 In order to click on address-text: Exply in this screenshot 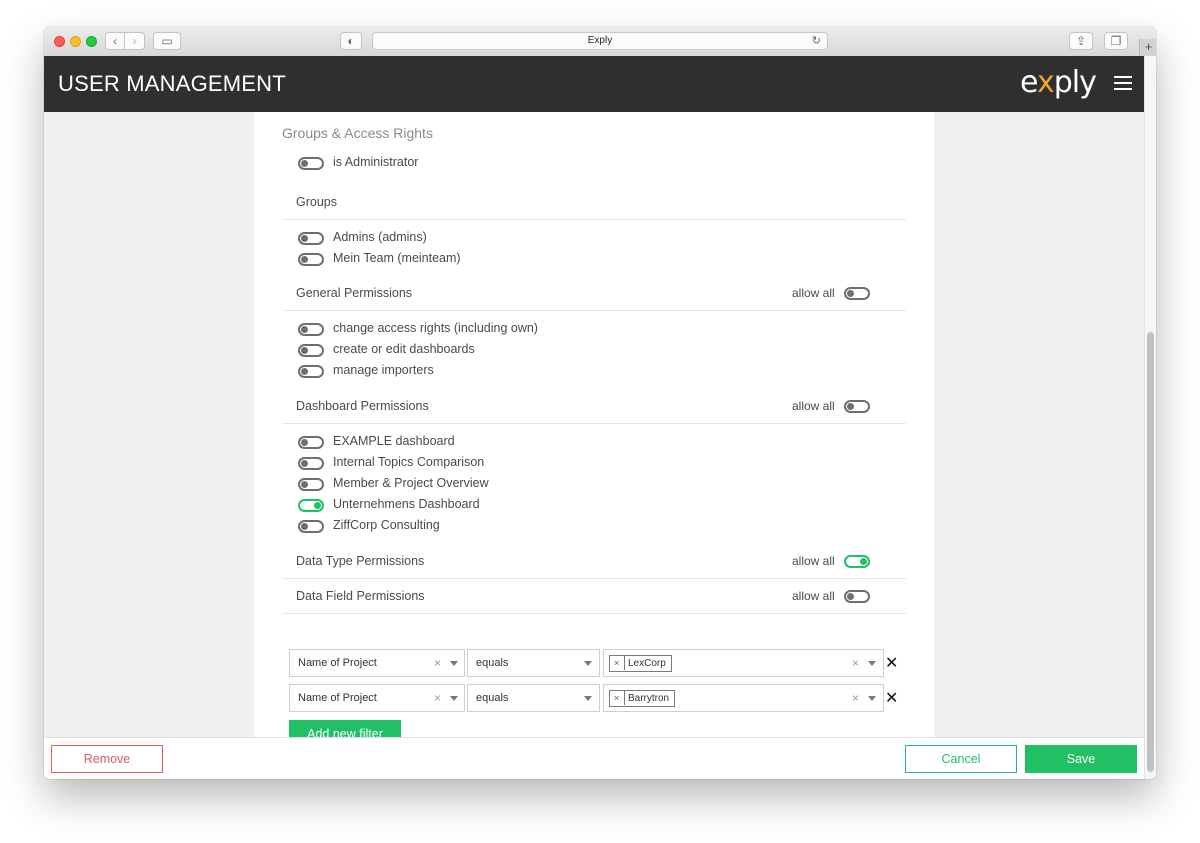, I will do `click(600, 40)`.